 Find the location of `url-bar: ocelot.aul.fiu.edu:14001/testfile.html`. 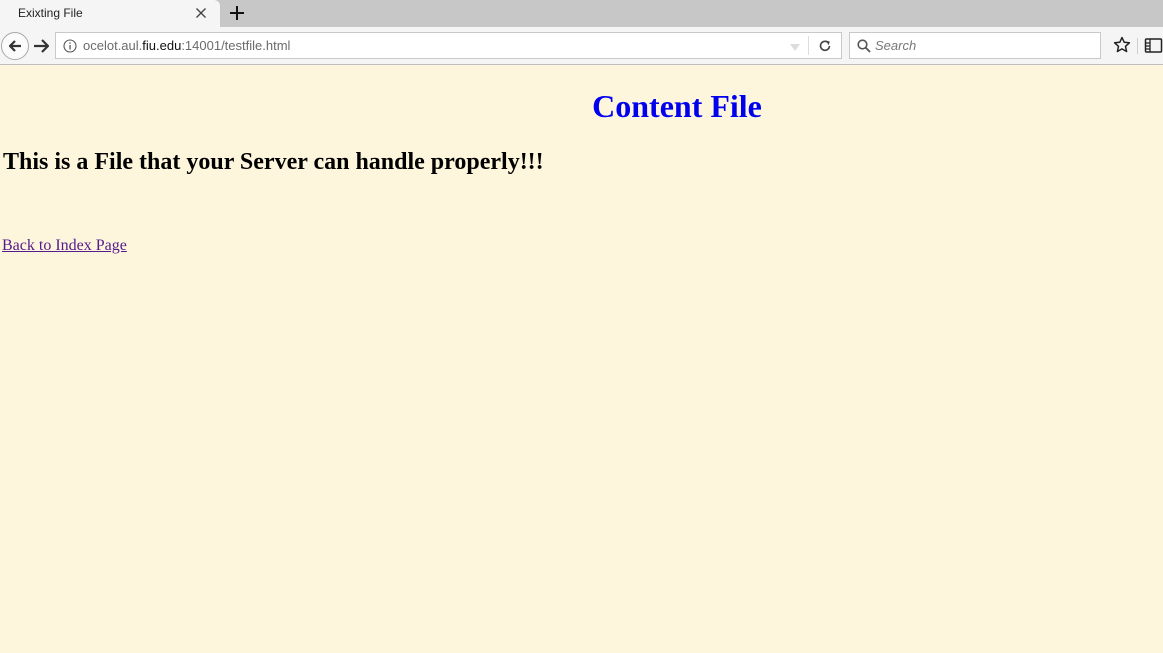

url-bar: ocelot.aul.fiu.edu:14001/testfile.html is located at coordinates (448, 45).